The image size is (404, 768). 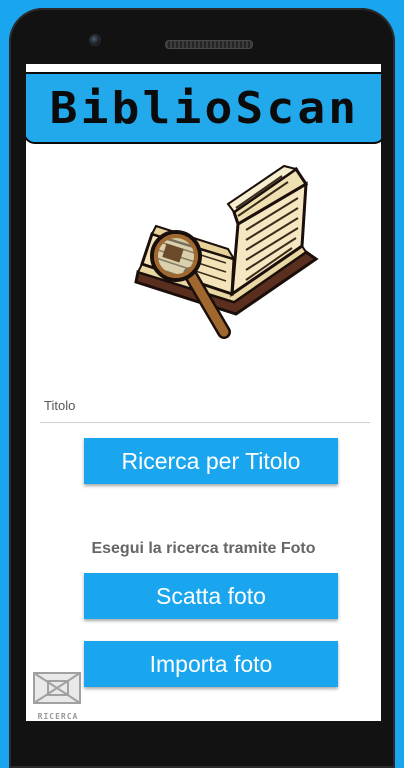 What do you see at coordinates (211, 664) in the screenshot?
I see `import-photo-button: Importa foto` at bounding box center [211, 664].